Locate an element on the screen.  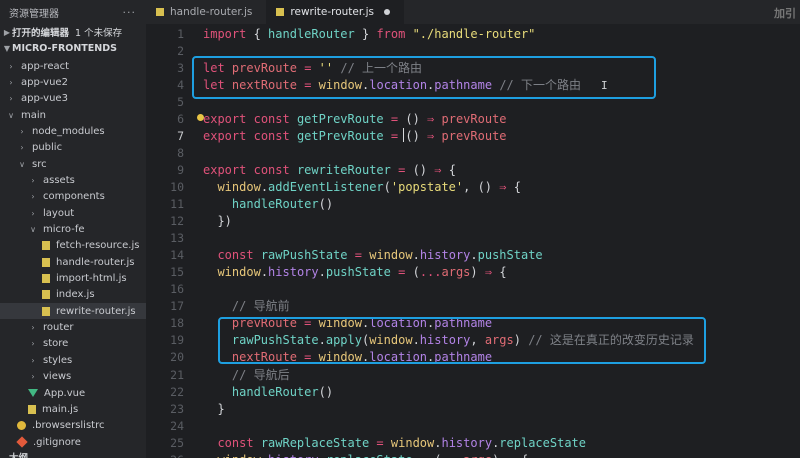
line-number: 9 is located at coordinates (180, 169).